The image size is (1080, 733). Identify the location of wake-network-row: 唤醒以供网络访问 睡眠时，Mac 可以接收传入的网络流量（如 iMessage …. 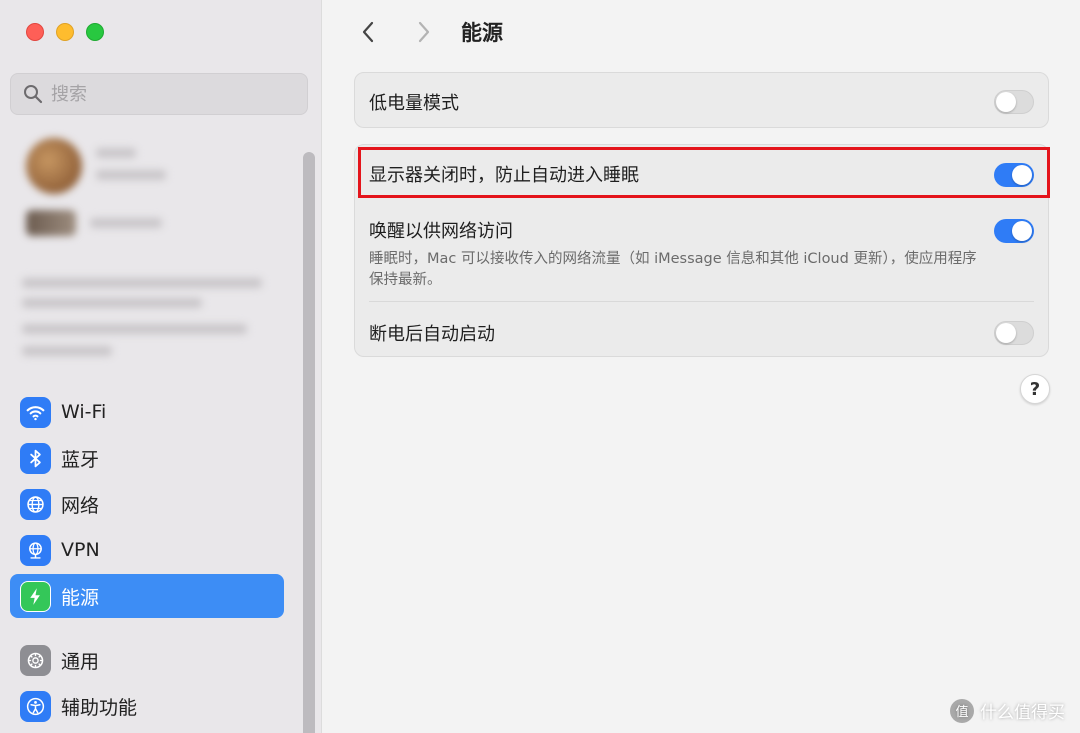
(701, 254).